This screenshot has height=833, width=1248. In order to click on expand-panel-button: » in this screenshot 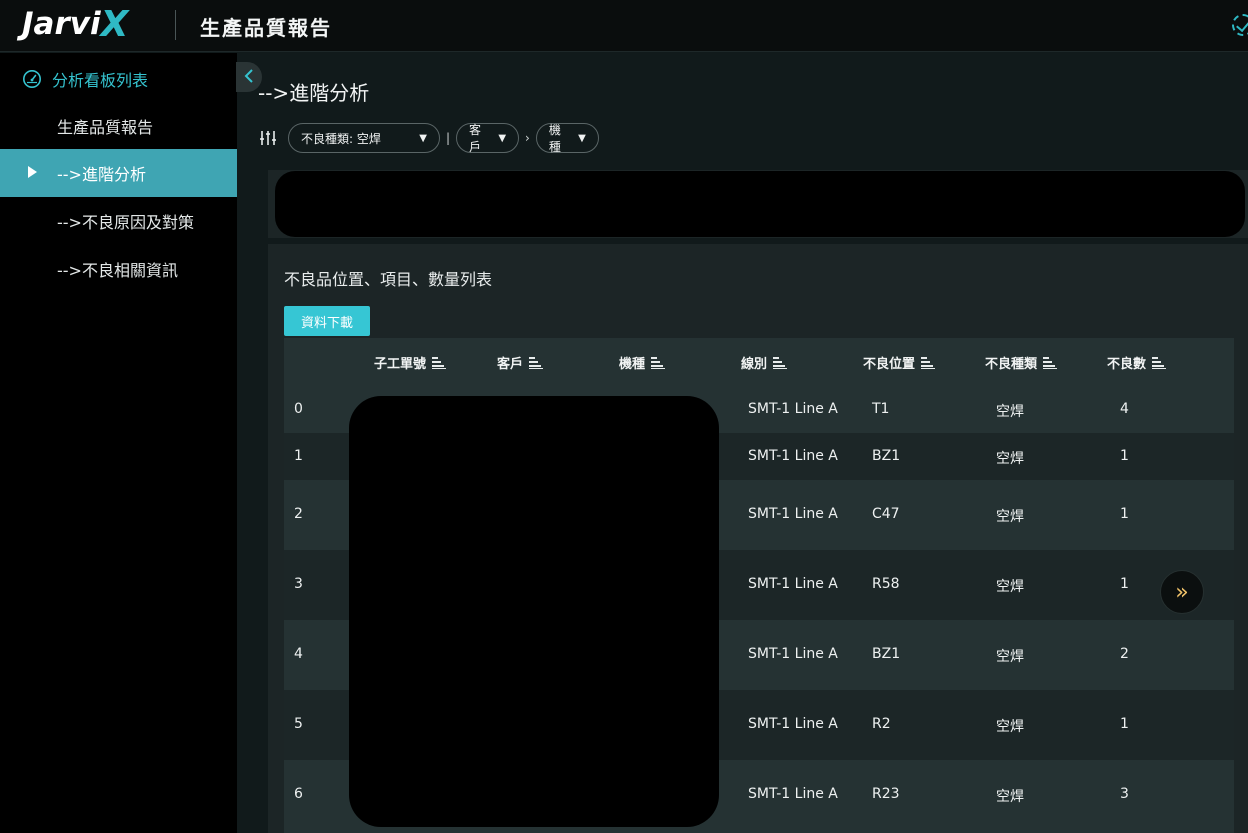, I will do `click(1182, 592)`.